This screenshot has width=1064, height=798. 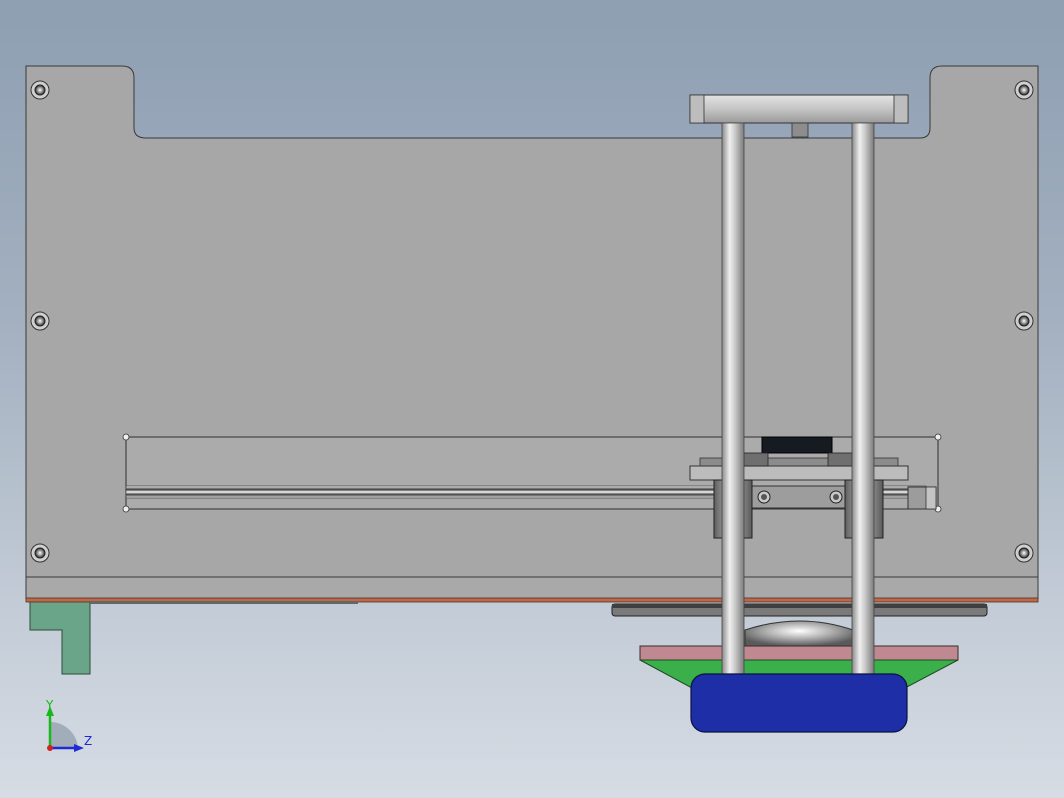 What do you see at coordinates (50, 705) in the screenshot?
I see `y-axis-label: Y` at bounding box center [50, 705].